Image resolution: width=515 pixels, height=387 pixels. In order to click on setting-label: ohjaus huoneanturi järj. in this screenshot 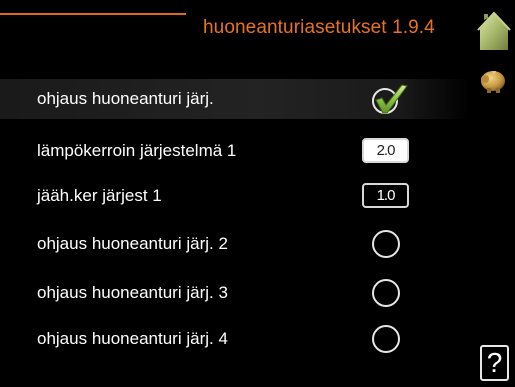, I will do `click(125, 98)`.